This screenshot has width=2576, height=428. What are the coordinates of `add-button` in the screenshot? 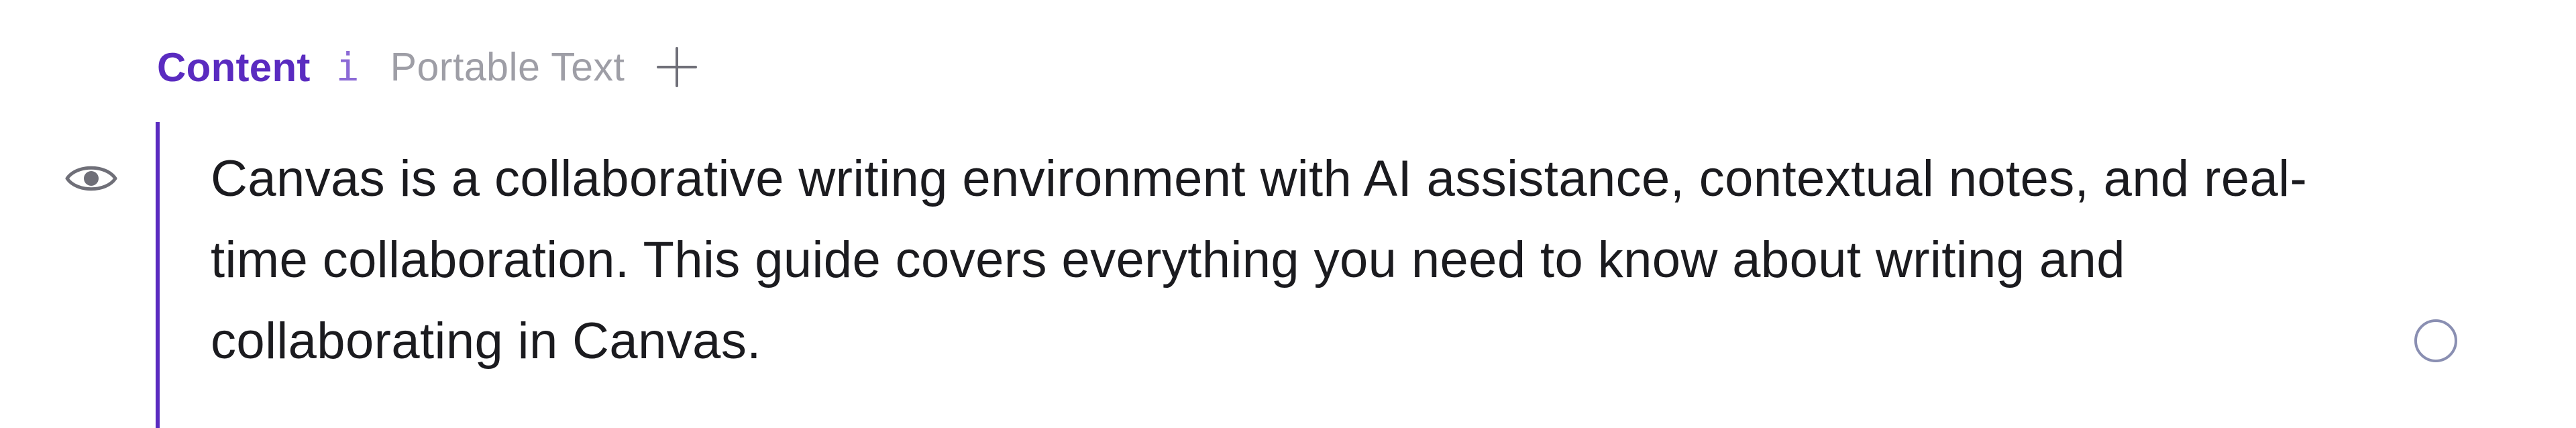 It's located at (676, 67).